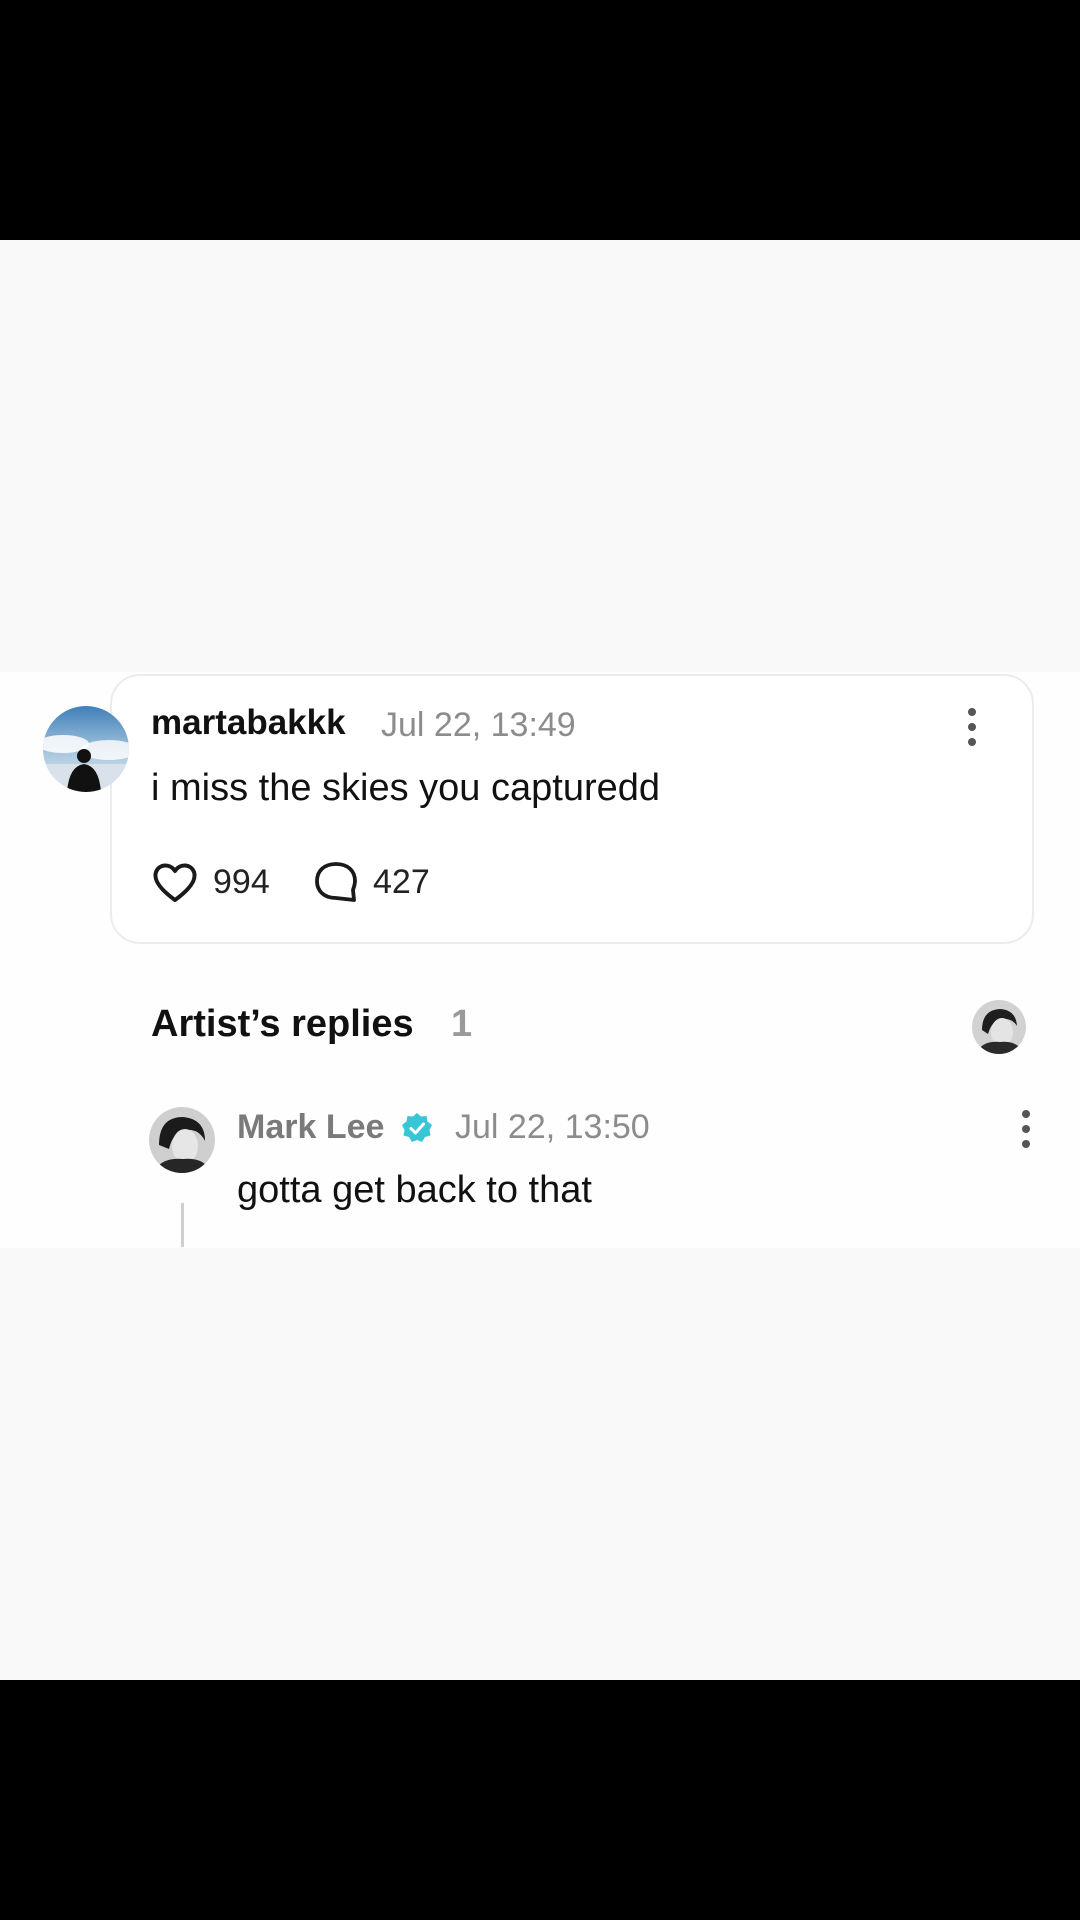  What do you see at coordinates (552, 1127) in the screenshot?
I see `reply-timestamp: Jul 22, 13:50` at bounding box center [552, 1127].